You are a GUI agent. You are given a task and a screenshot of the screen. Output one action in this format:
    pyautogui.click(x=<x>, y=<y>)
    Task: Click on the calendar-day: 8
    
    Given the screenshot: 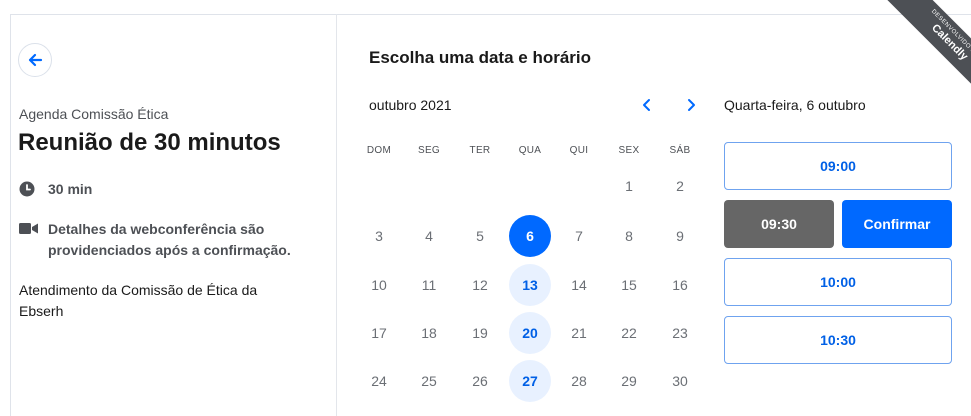 What is the action you would take?
    pyautogui.click(x=629, y=236)
    